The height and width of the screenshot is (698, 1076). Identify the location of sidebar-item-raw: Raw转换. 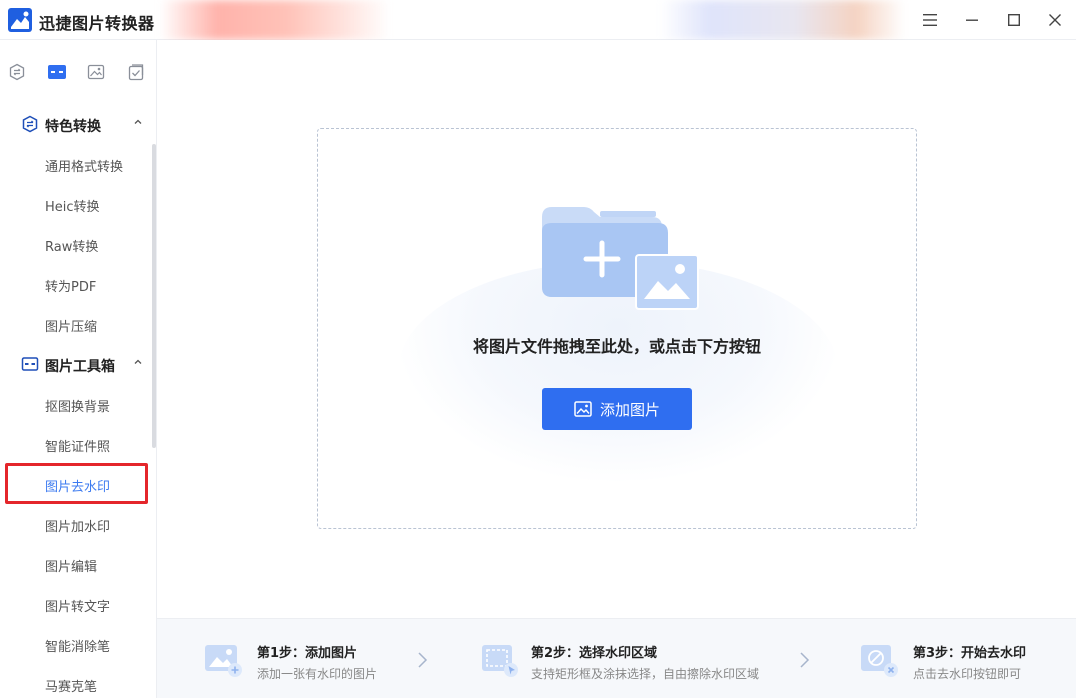
(76, 244).